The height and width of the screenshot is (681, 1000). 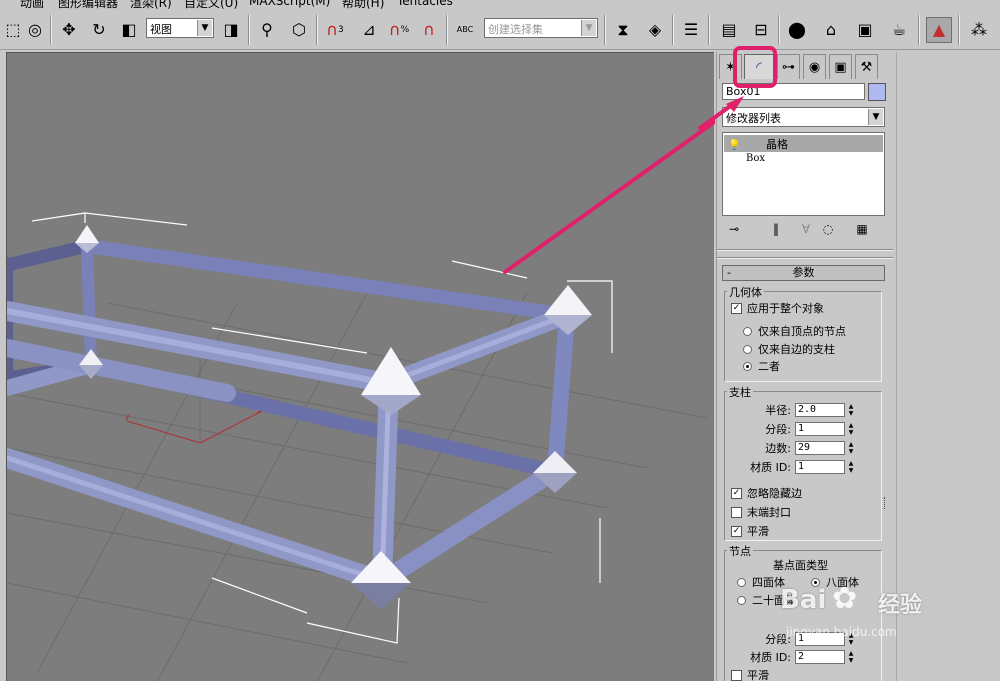 What do you see at coordinates (790, 410) in the screenshot?
I see `strut-radius-spinner: 半径: 2.0 ▲ ▼` at bounding box center [790, 410].